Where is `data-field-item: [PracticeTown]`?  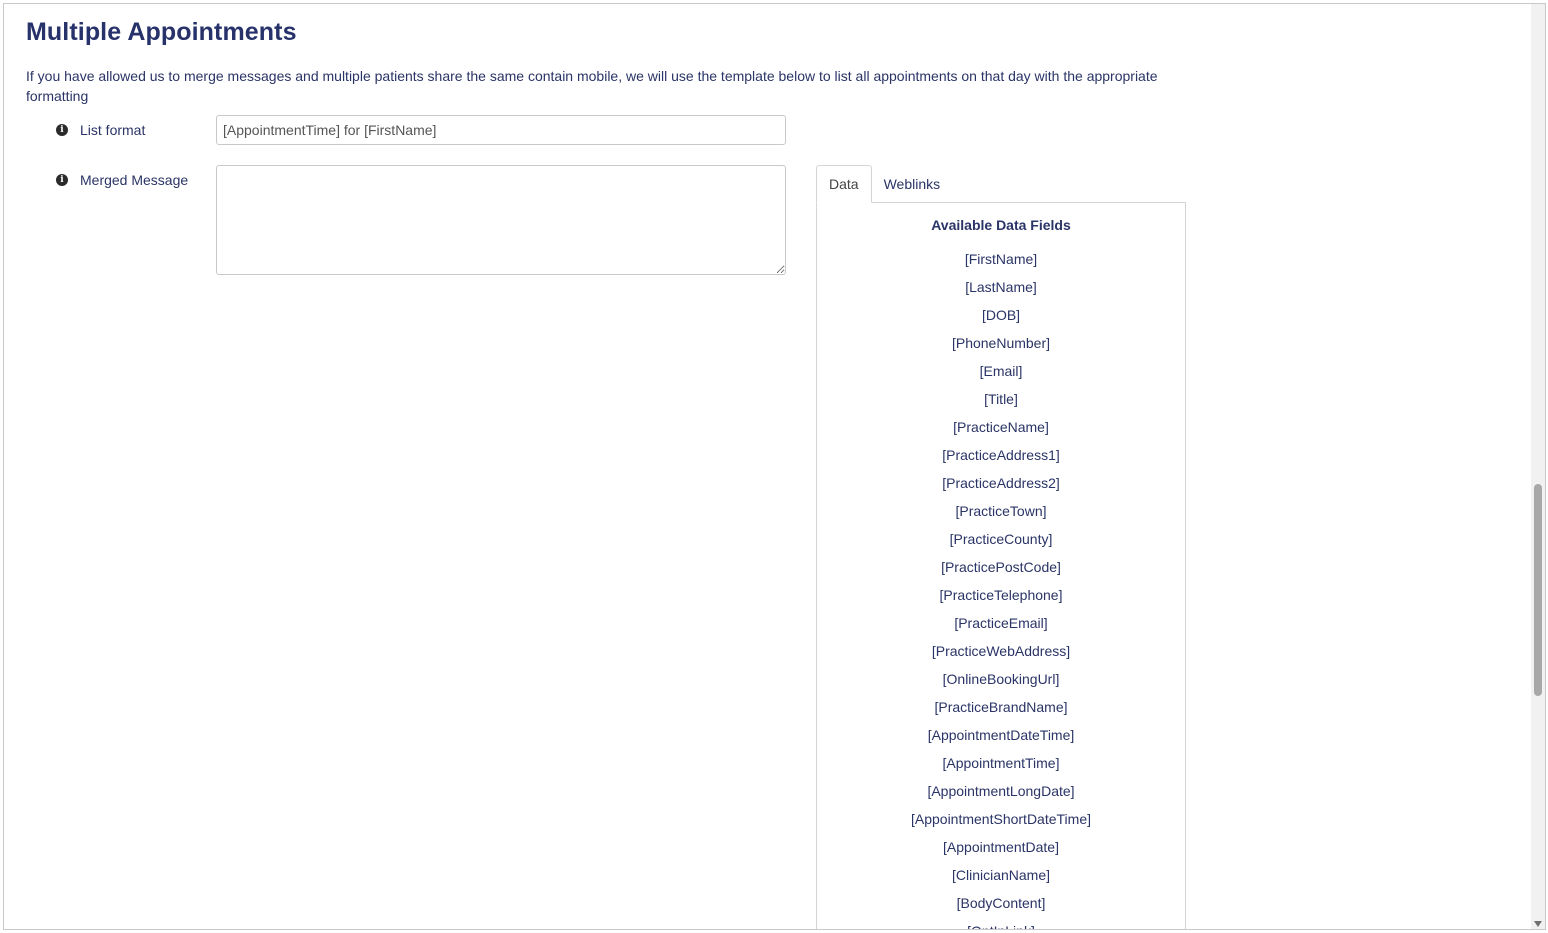
data-field-item: [PracticeTown] is located at coordinates (1001, 511).